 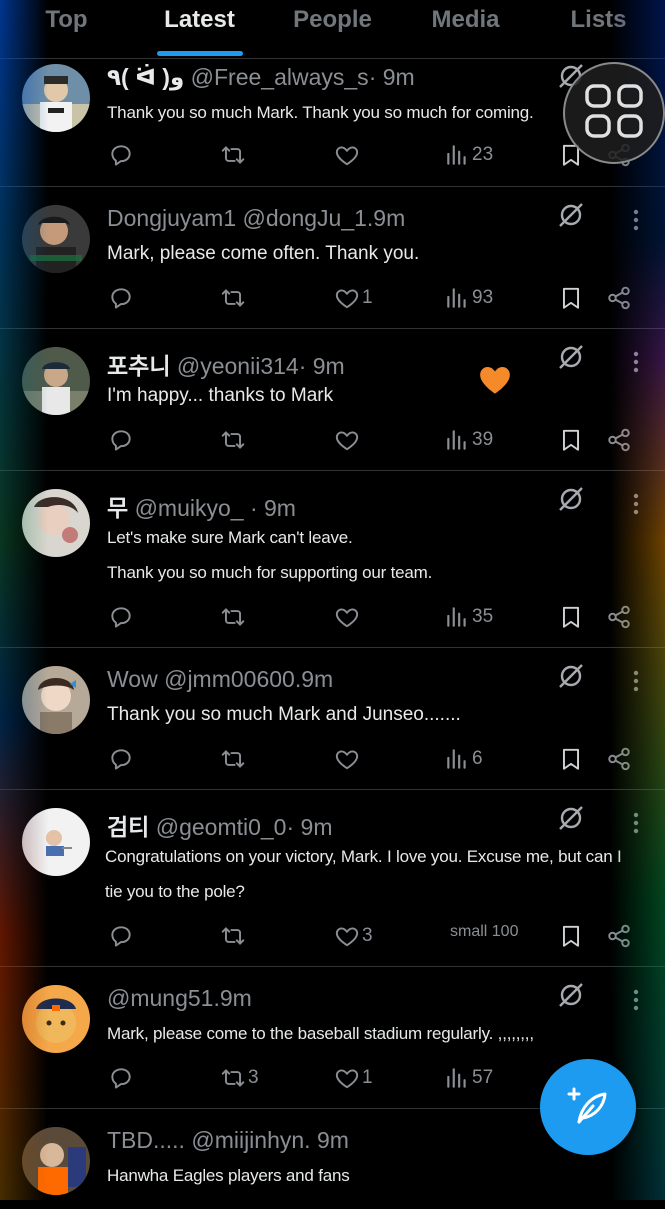 What do you see at coordinates (220, 395) in the screenshot?
I see `tweet-text-line: I'm happy... thanks to Mark` at bounding box center [220, 395].